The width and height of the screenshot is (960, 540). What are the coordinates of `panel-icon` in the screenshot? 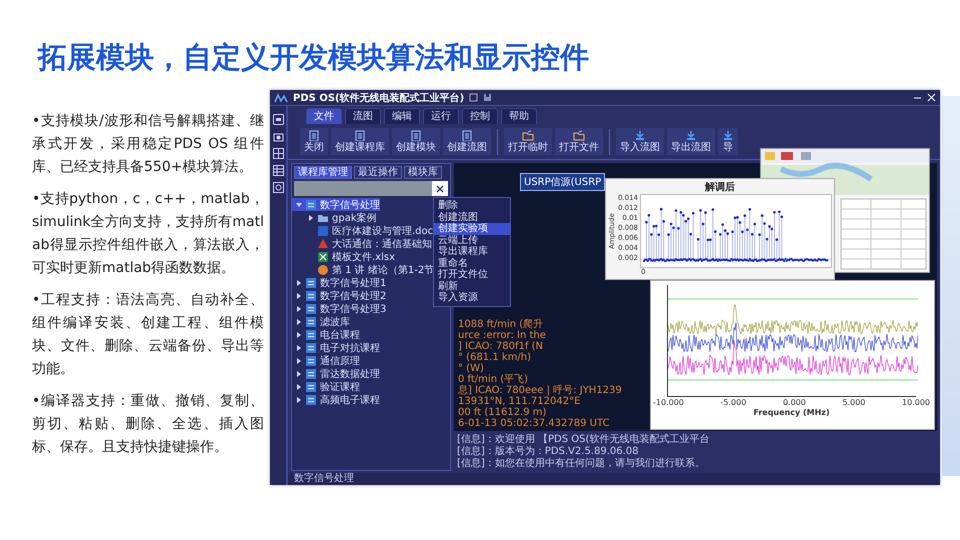 It's located at (278, 119).